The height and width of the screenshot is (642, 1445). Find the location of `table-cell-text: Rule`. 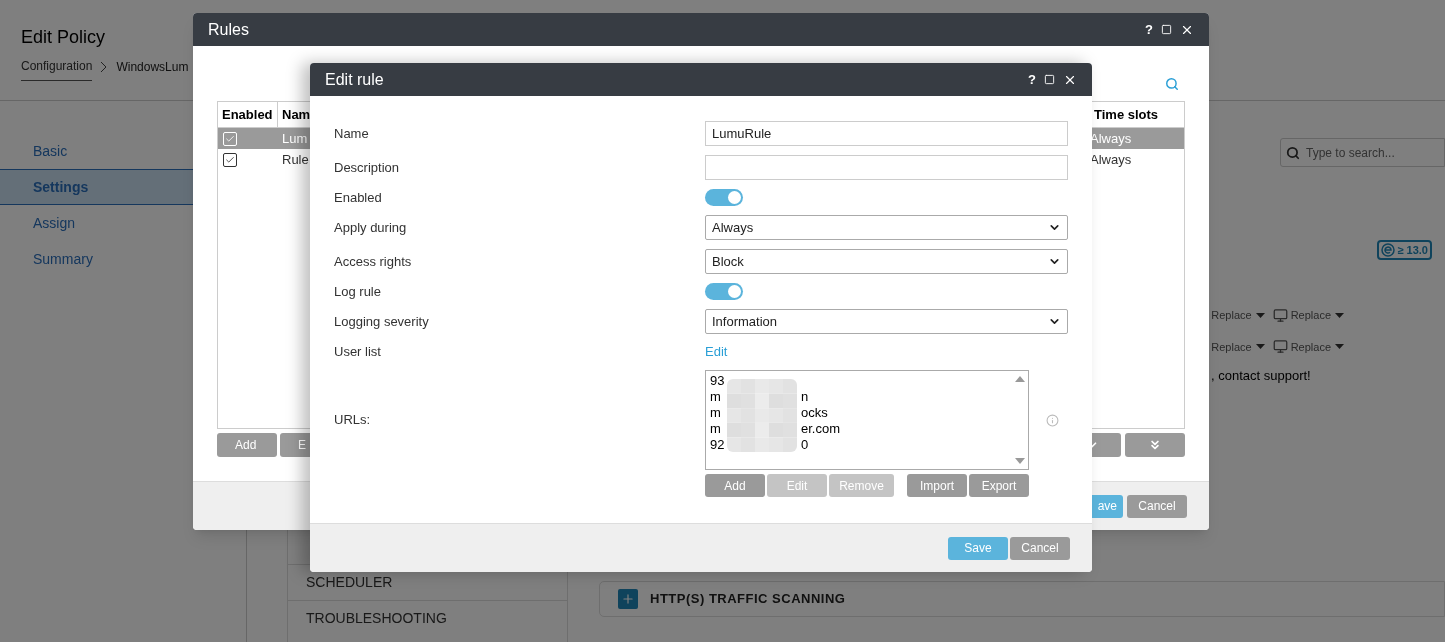

table-cell-text: Rule is located at coordinates (295, 159).